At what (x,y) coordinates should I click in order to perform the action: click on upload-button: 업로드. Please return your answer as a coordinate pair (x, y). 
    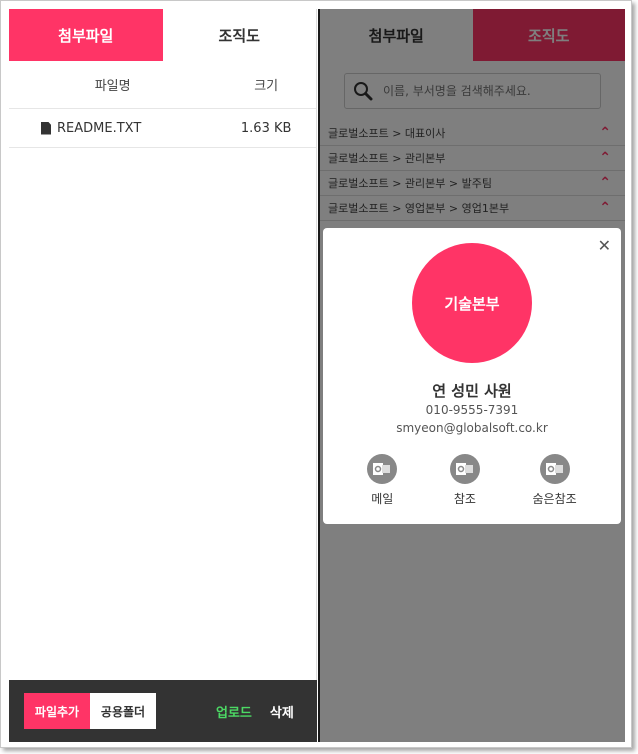
    Looking at the image, I should click on (234, 711).